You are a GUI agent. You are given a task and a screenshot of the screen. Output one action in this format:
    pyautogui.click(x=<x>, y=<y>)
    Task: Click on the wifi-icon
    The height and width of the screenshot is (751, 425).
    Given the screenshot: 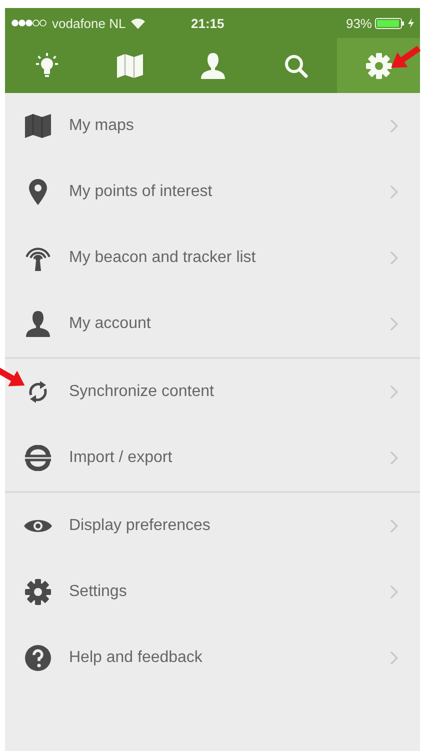 What is the action you would take?
    pyautogui.click(x=137, y=23)
    